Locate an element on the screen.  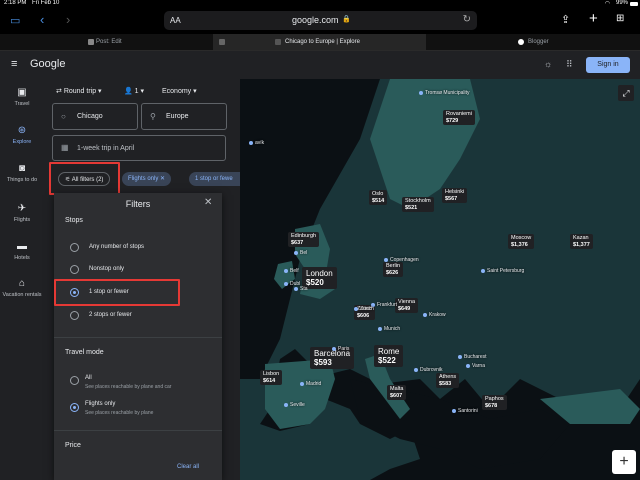
theme-icon: ☼ is located at coordinates (548, 64).